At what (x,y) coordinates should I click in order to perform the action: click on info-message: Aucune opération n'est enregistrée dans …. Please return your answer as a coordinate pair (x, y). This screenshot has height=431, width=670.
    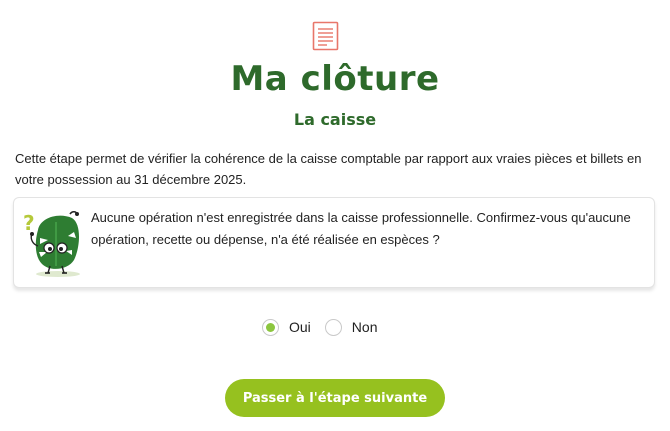
    Looking at the image, I should click on (361, 228).